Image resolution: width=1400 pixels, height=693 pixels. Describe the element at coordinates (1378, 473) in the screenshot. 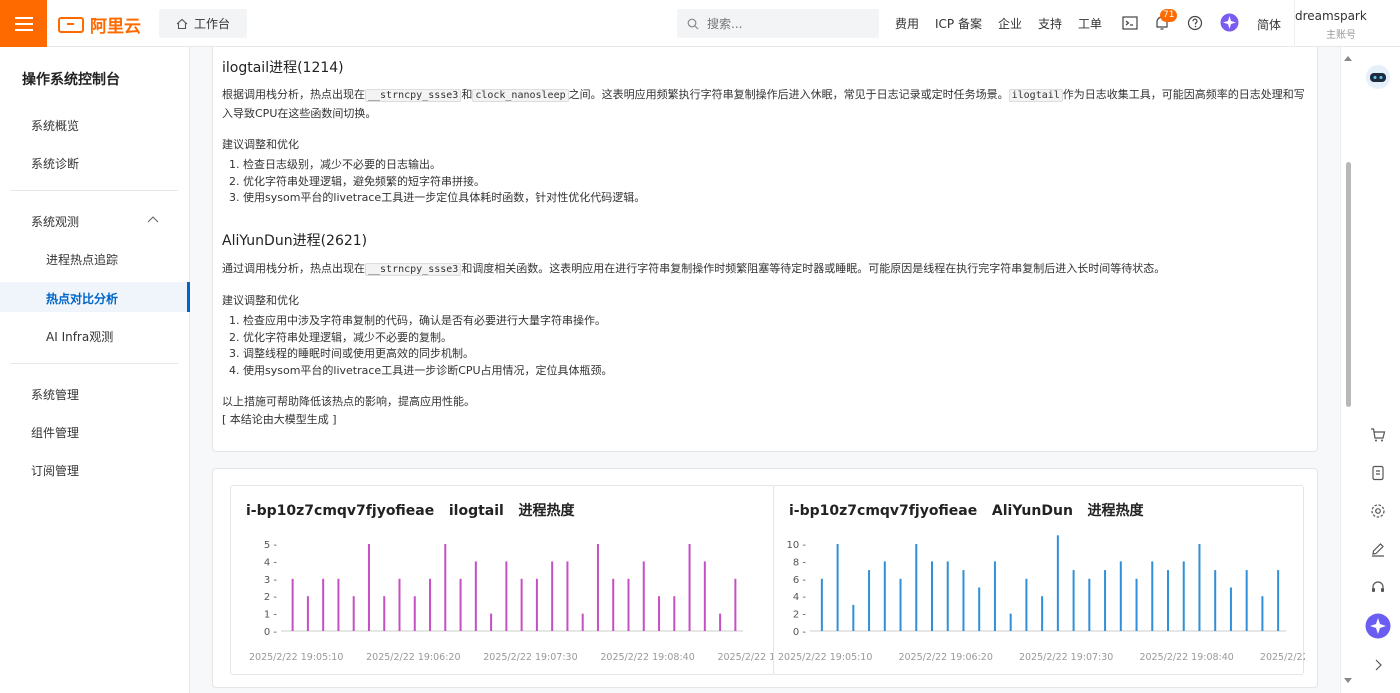

I see `feedback-button` at that location.